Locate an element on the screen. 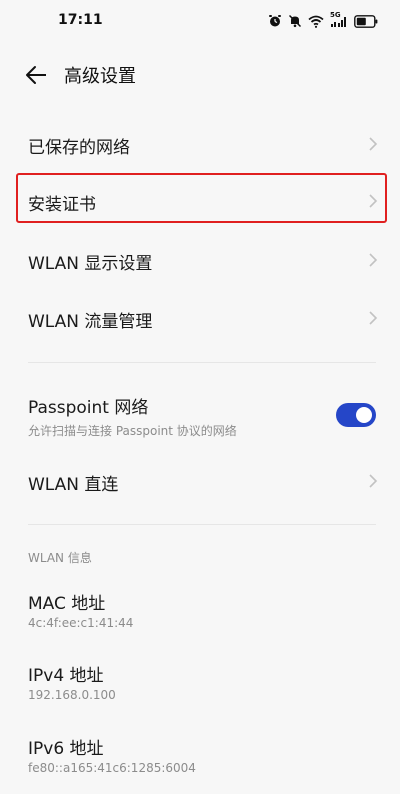 The width and height of the screenshot is (400, 794). wlan-display-settings-label: WLAN 显示设置 is located at coordinates (90, 264).